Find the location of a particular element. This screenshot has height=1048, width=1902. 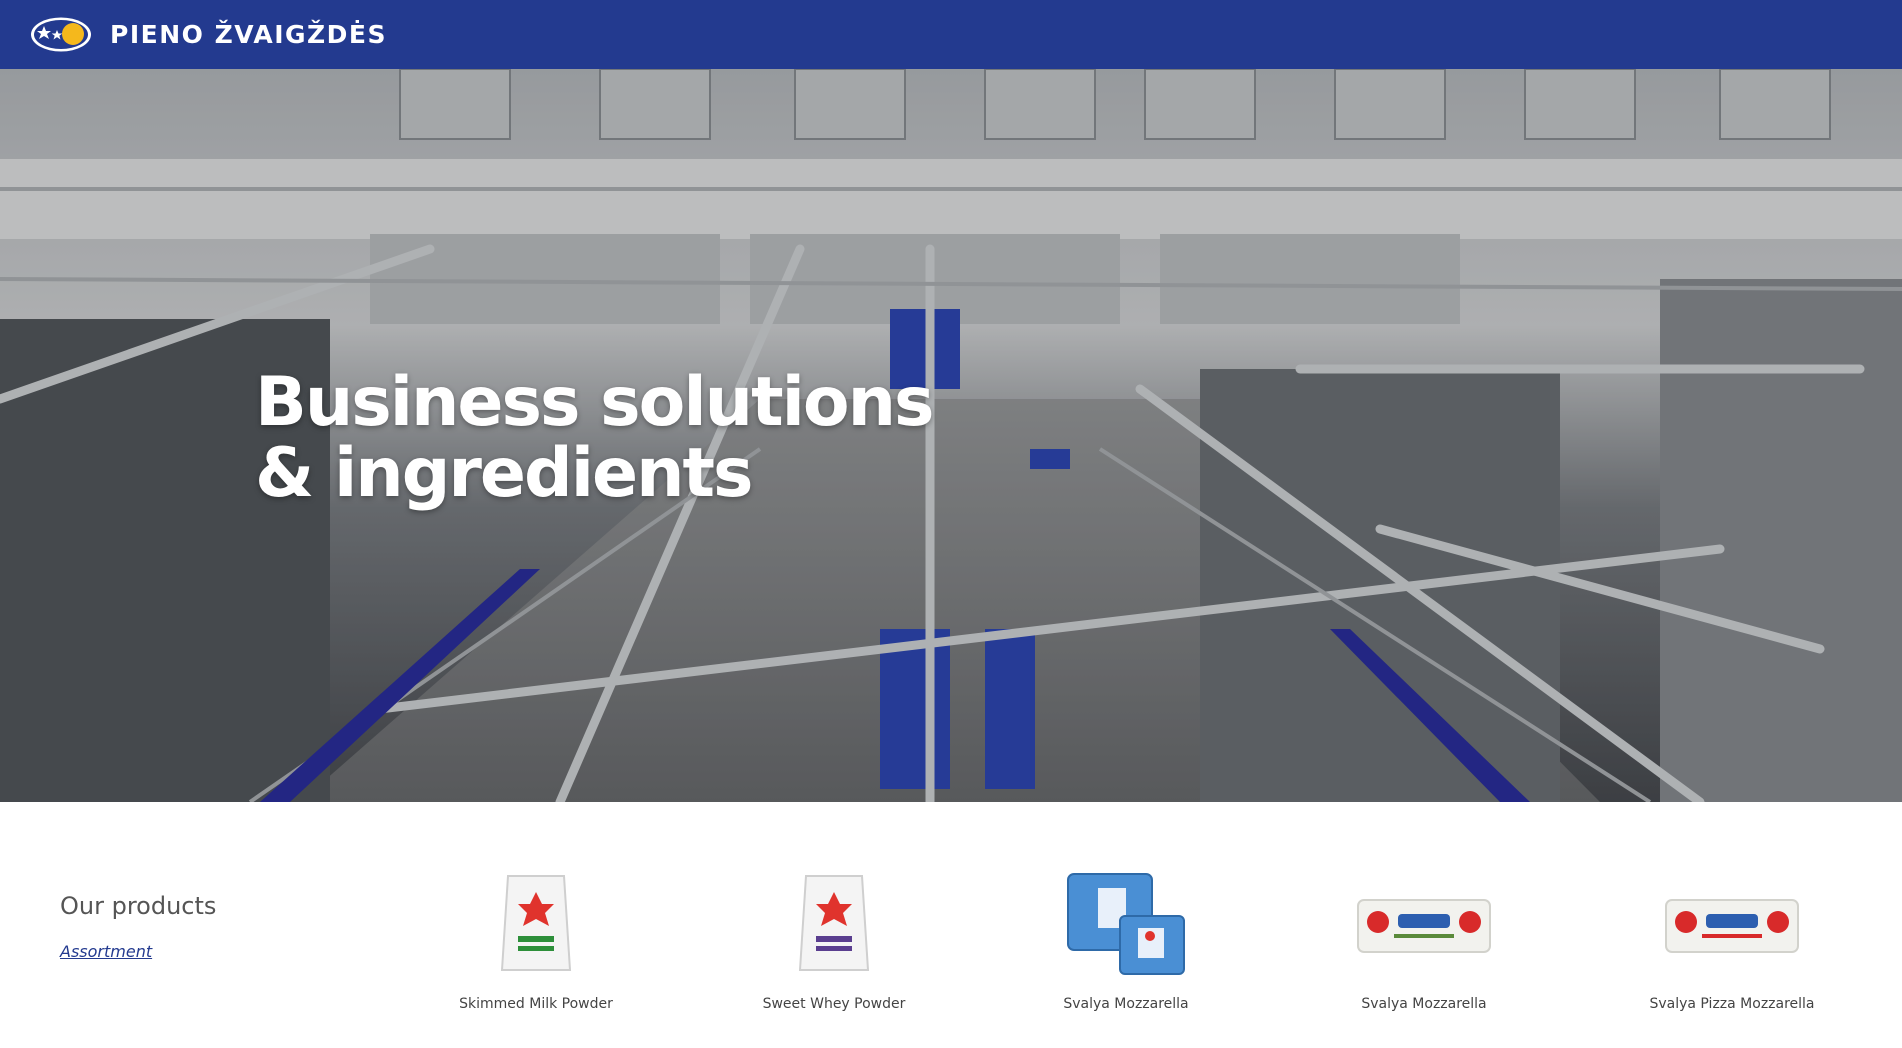

products-heading: Our products is located at coordinates (138, 906).